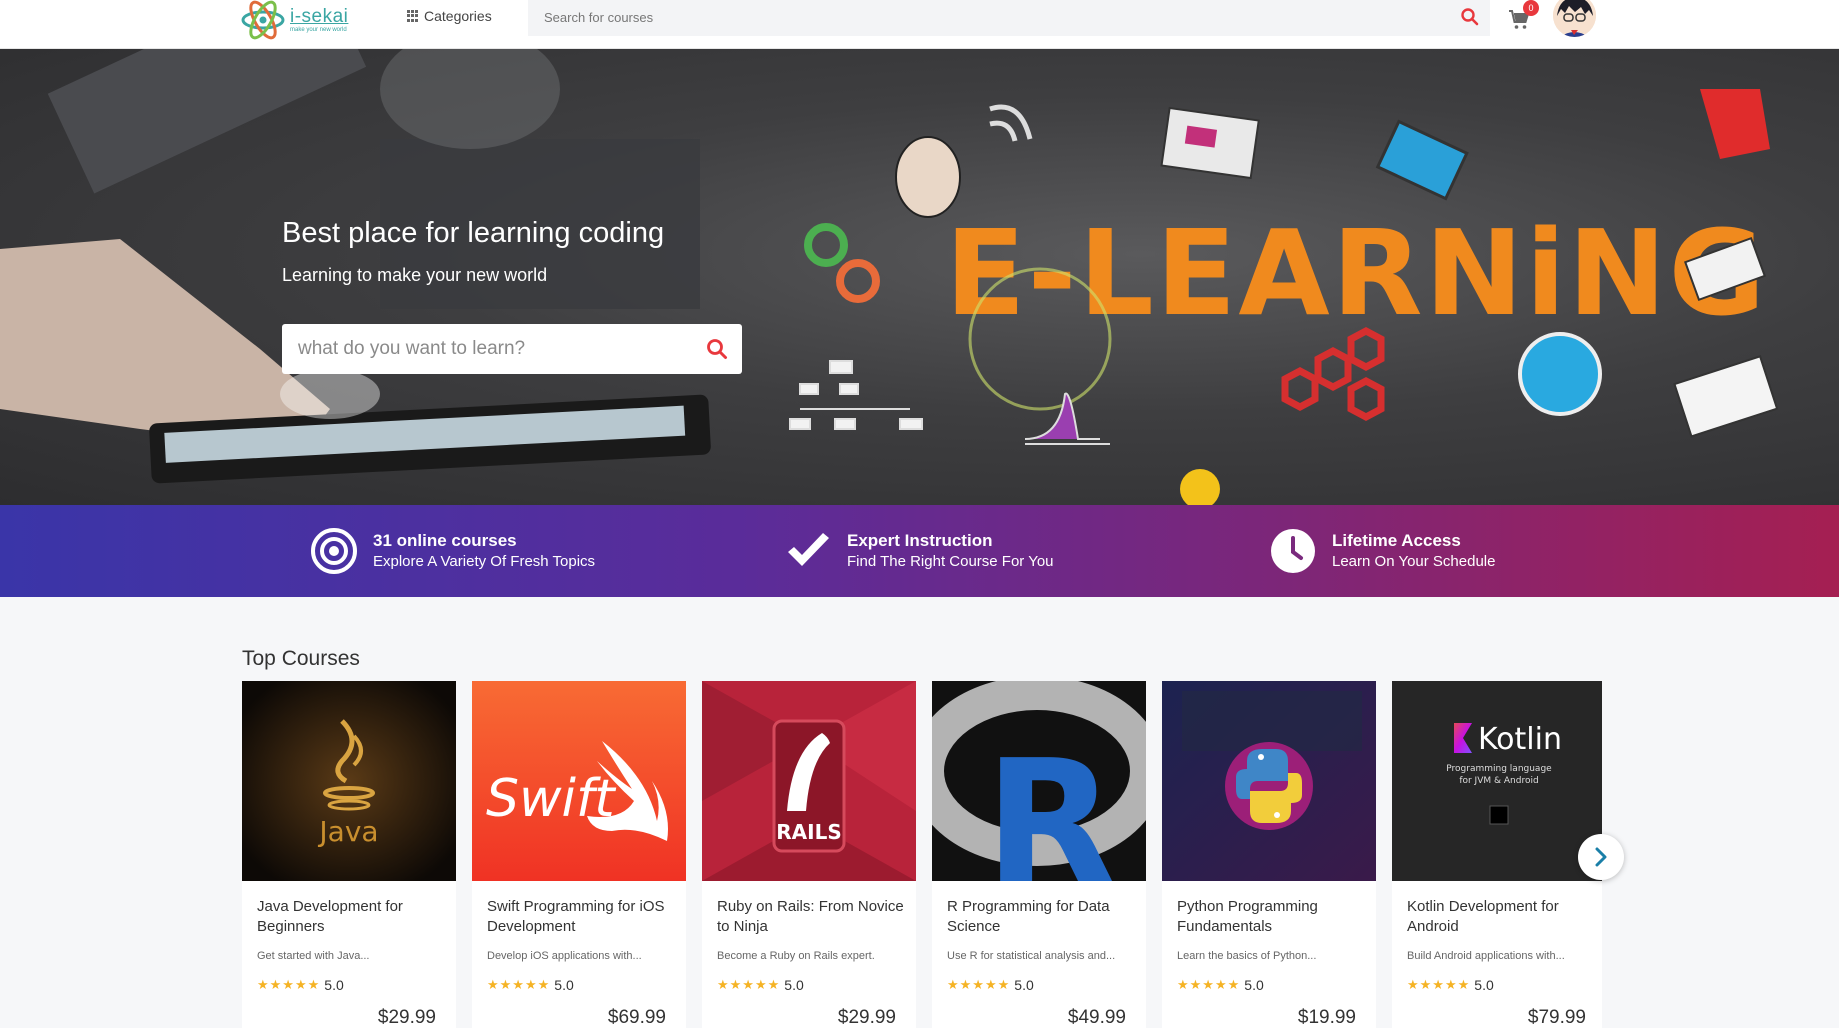  Describe the element at coordinates (263, 20) in the screenshot. I see `atom-logo-icon` at that location.